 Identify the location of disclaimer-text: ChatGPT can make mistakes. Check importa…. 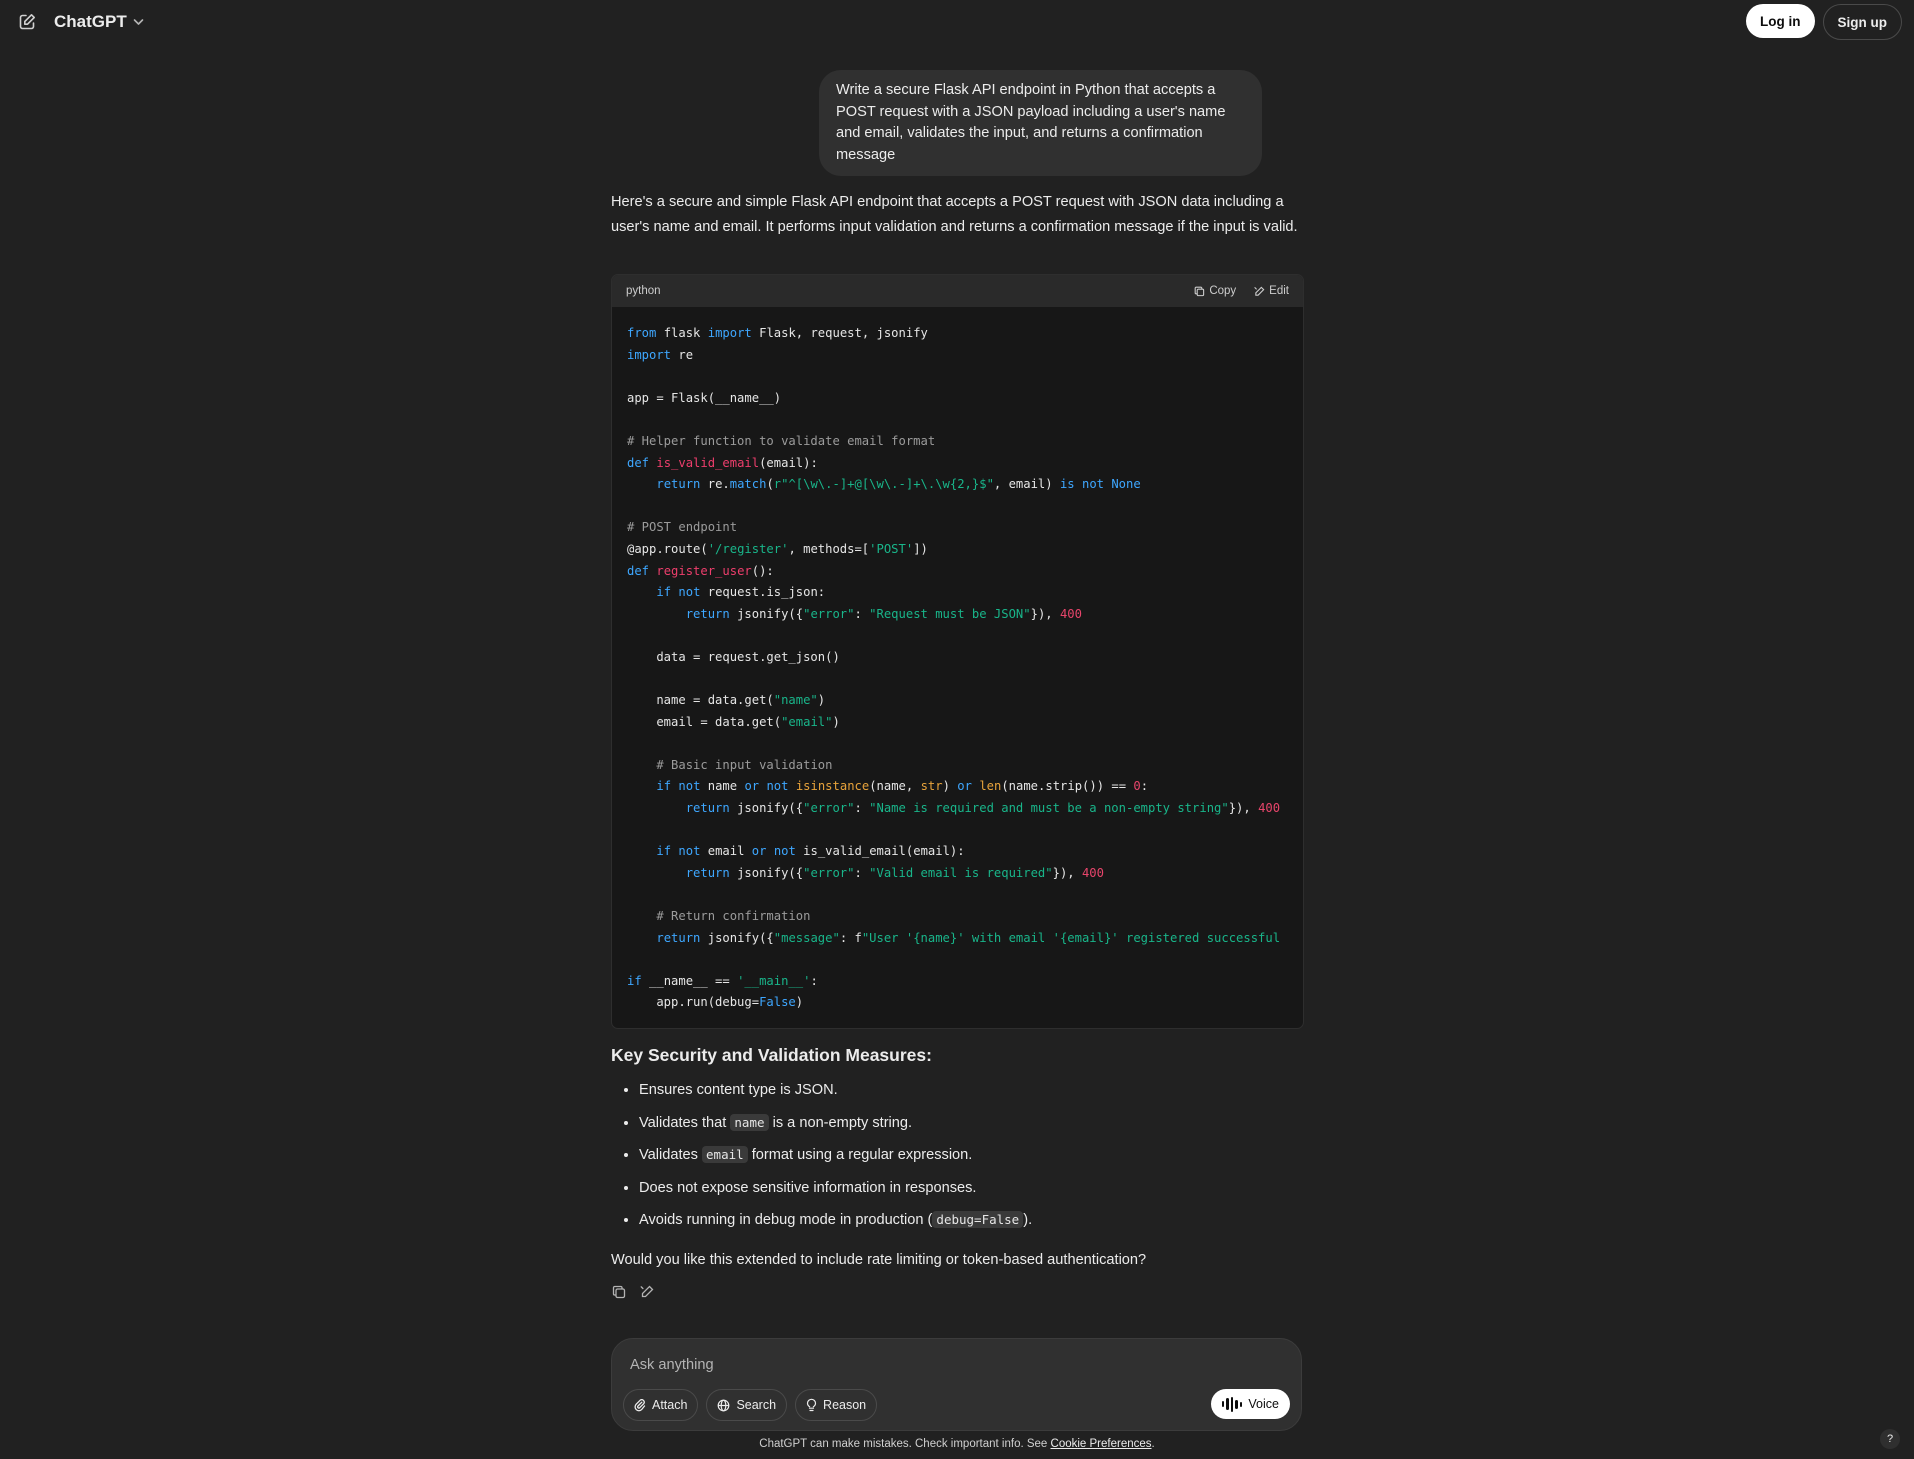
(905, 1444).